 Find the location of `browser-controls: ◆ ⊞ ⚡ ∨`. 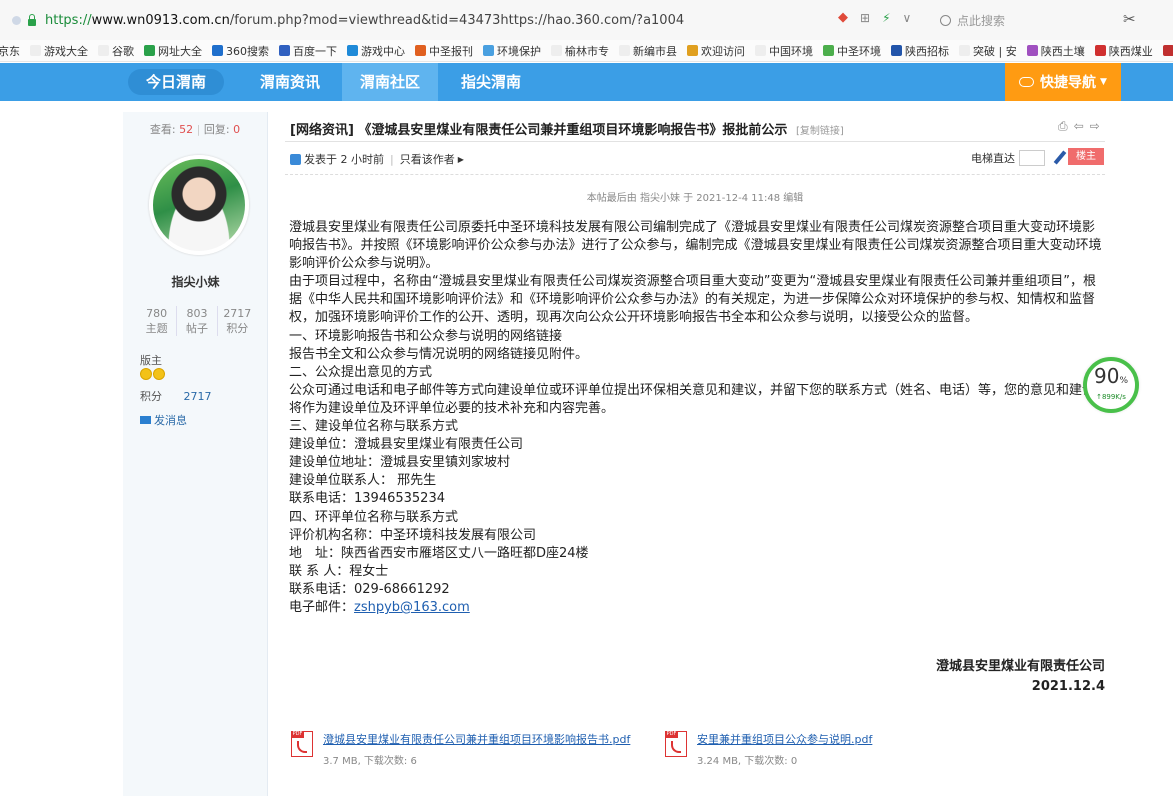

browser-controls: ◆ ⊞ ⚡ ∨ is located at coordinates (874, 17).